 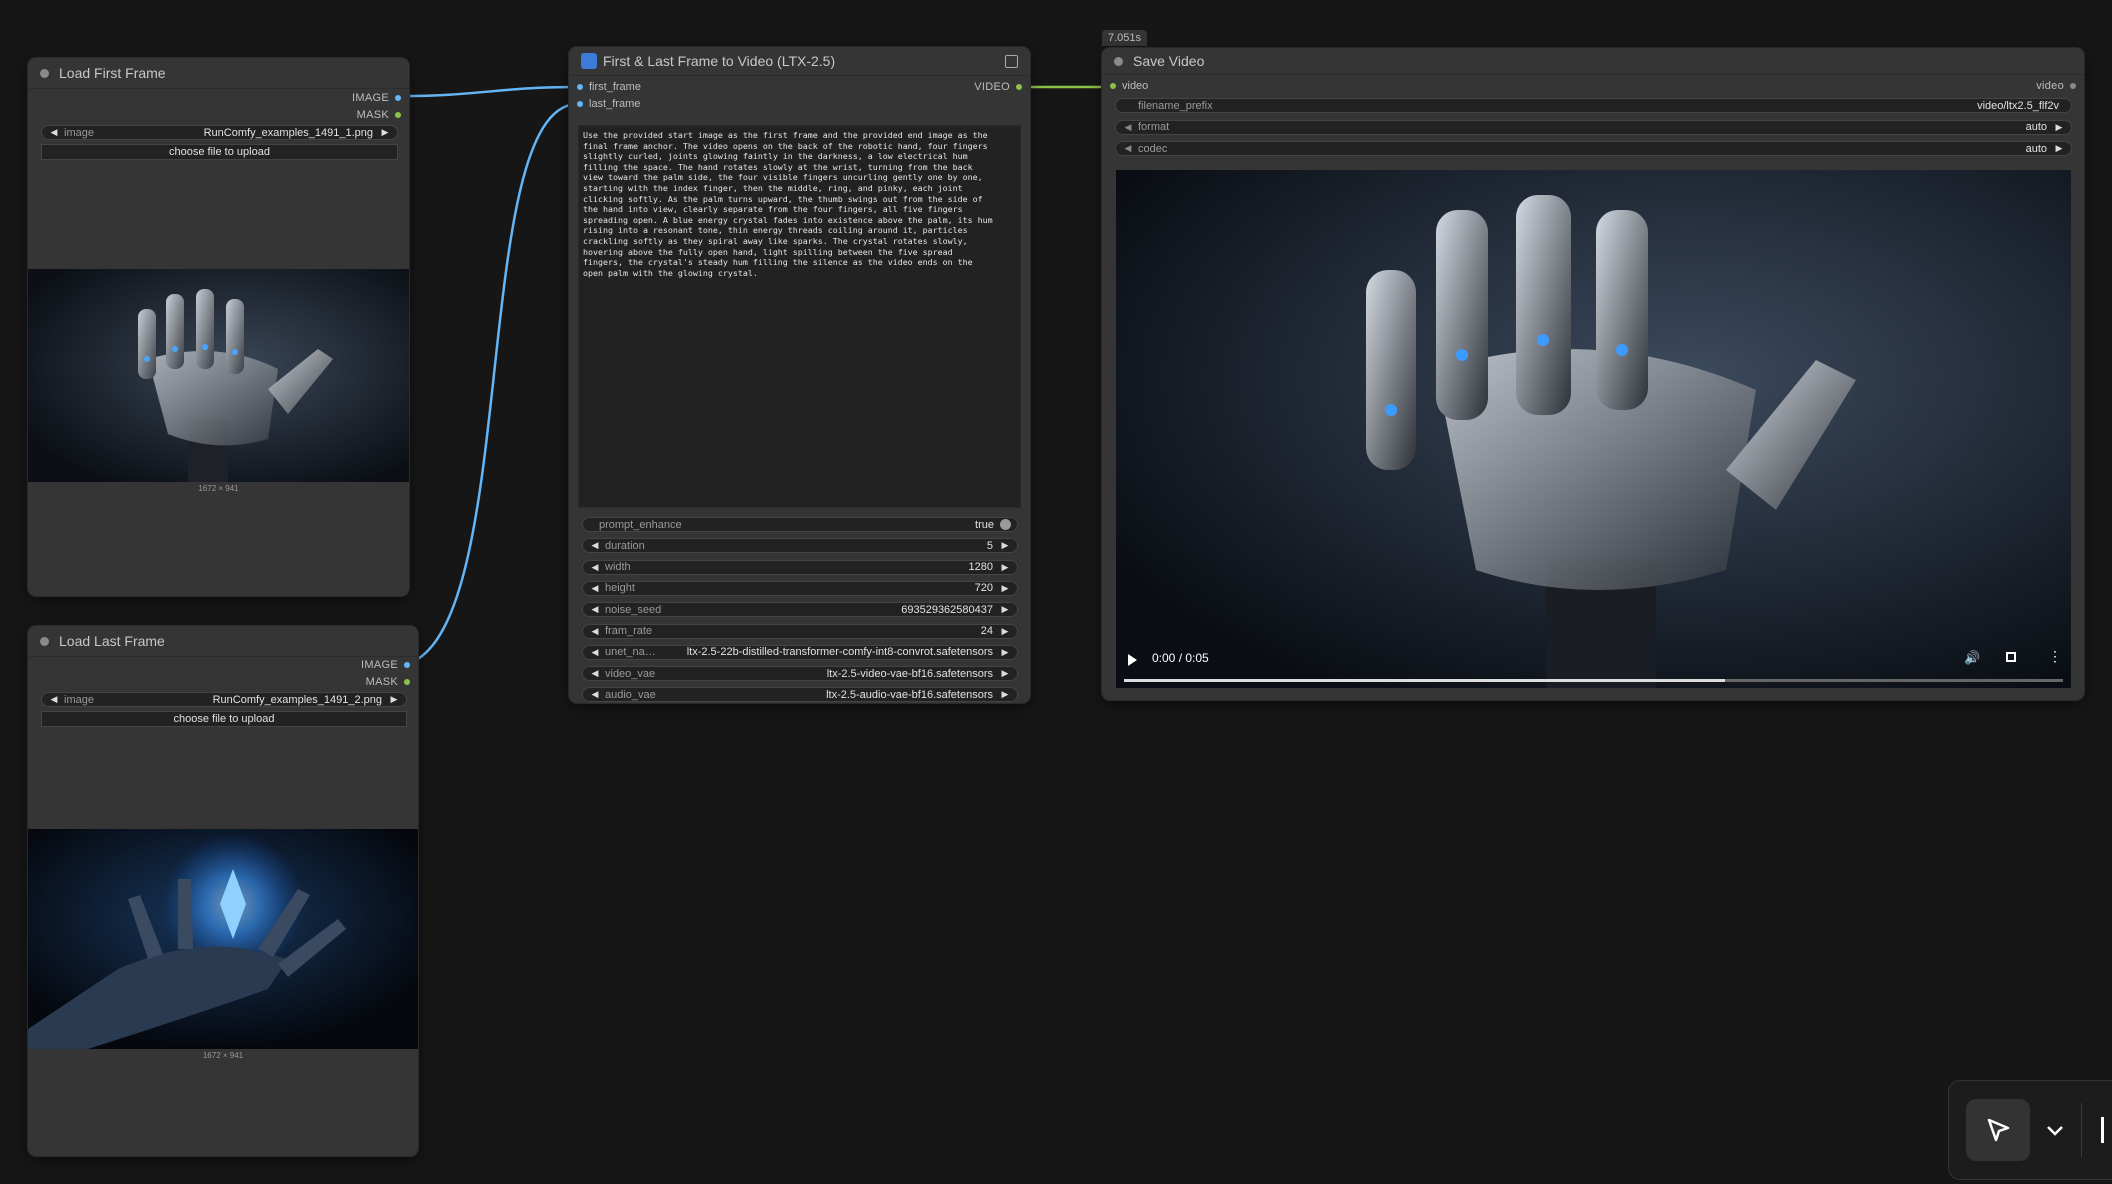 I want to click on widget-value: auto, so click(x=2036, y=148).